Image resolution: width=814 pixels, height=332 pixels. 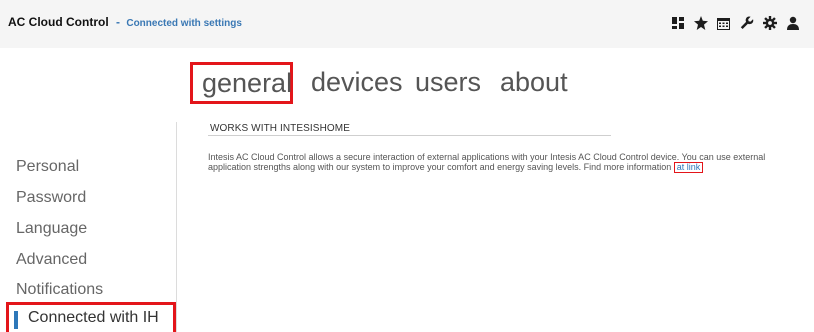 I want to click on star-icon, so click(x=700, y=23).